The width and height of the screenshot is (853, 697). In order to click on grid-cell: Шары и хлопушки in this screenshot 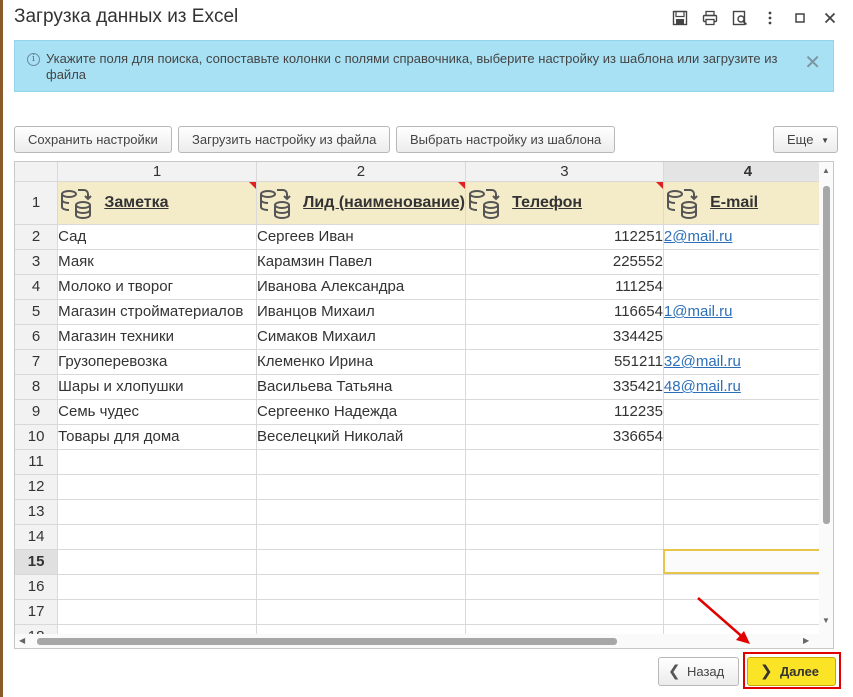, I will do `click(157, 387)`.